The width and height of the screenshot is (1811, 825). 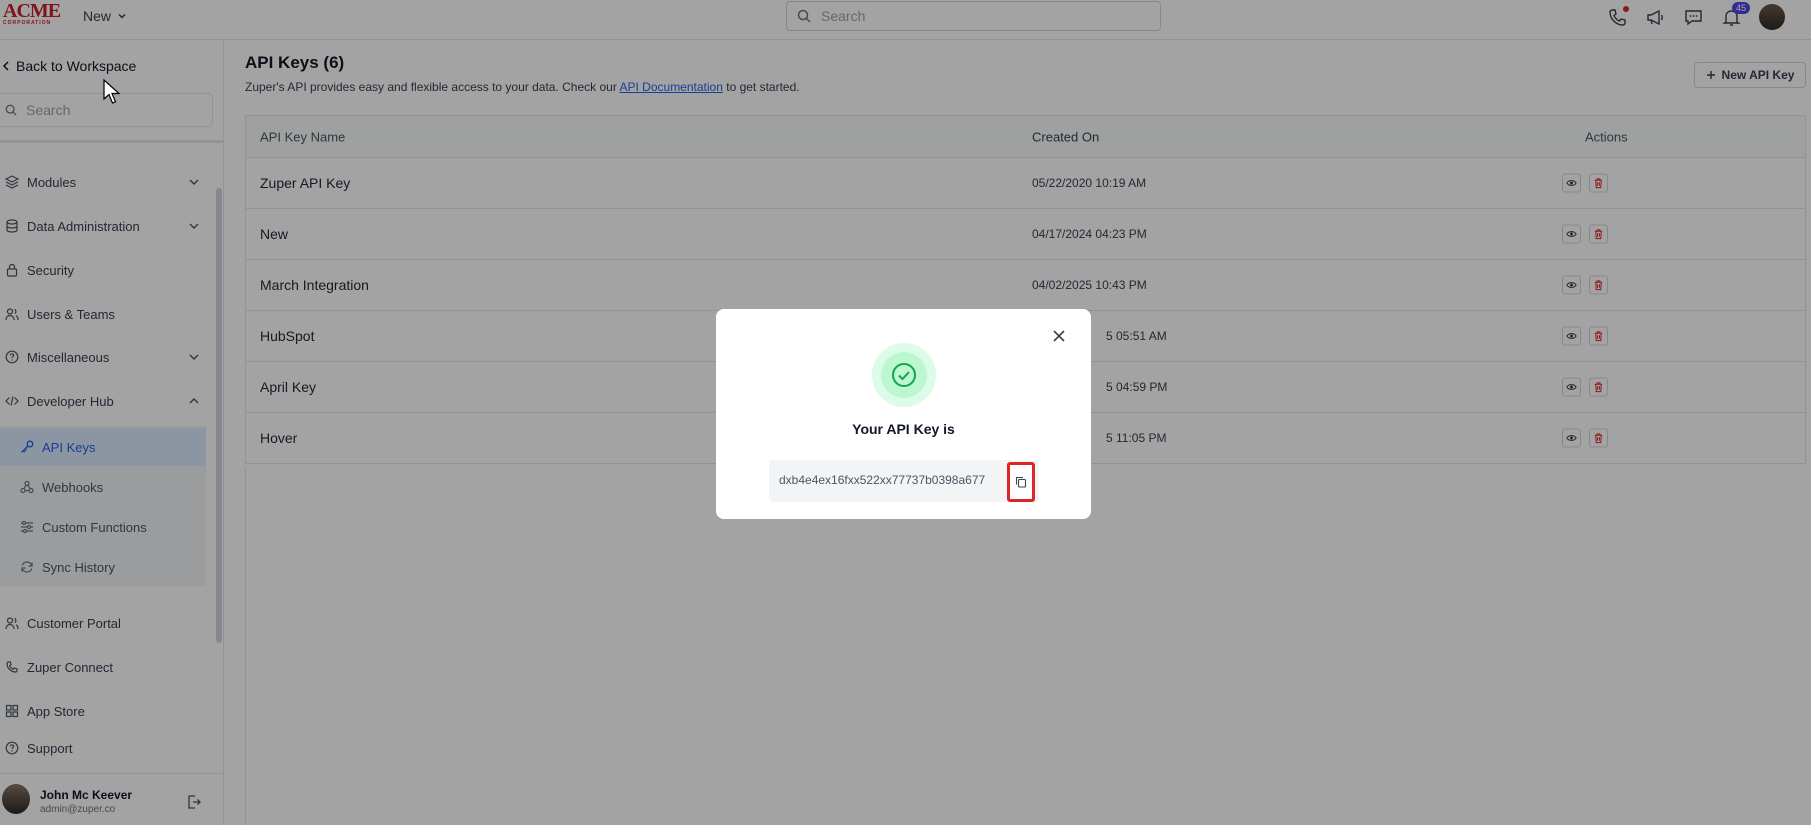 I want to click on modal-title: Your API Key is, so click(x=903, y=429).